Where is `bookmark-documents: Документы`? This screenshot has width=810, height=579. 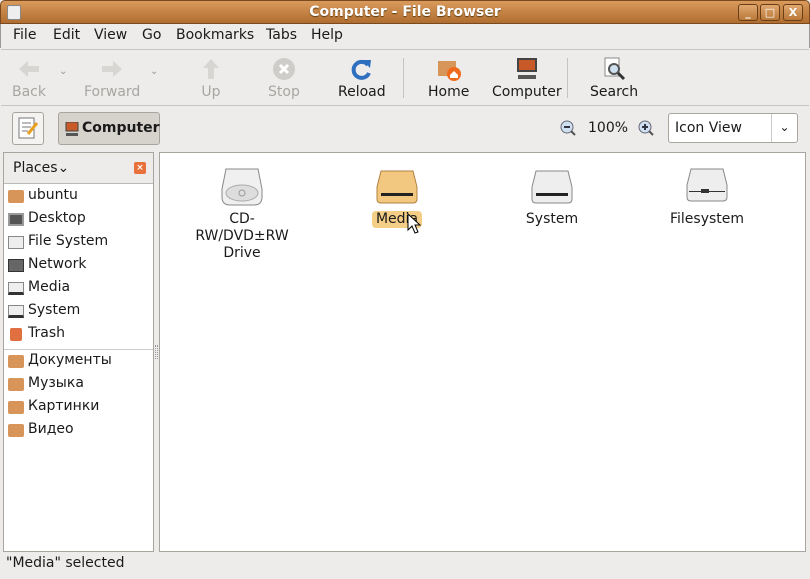 bookmark-documents: Документы is located at coordinates (78, 362).